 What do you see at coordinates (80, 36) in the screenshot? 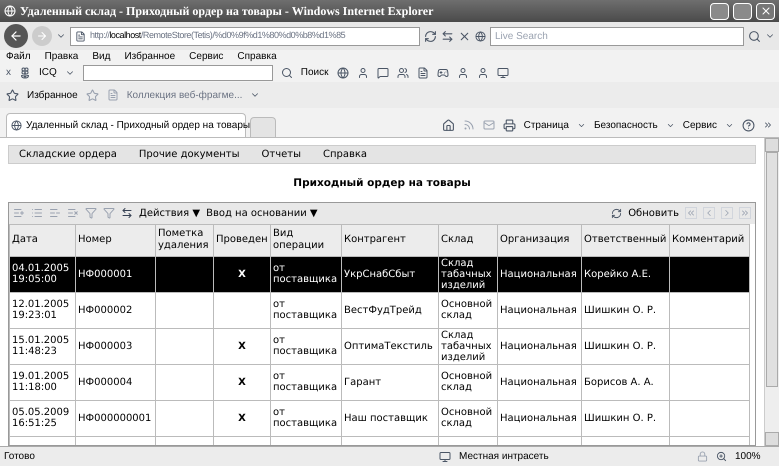
I see `page-icon` at bounding box center [80, 36].